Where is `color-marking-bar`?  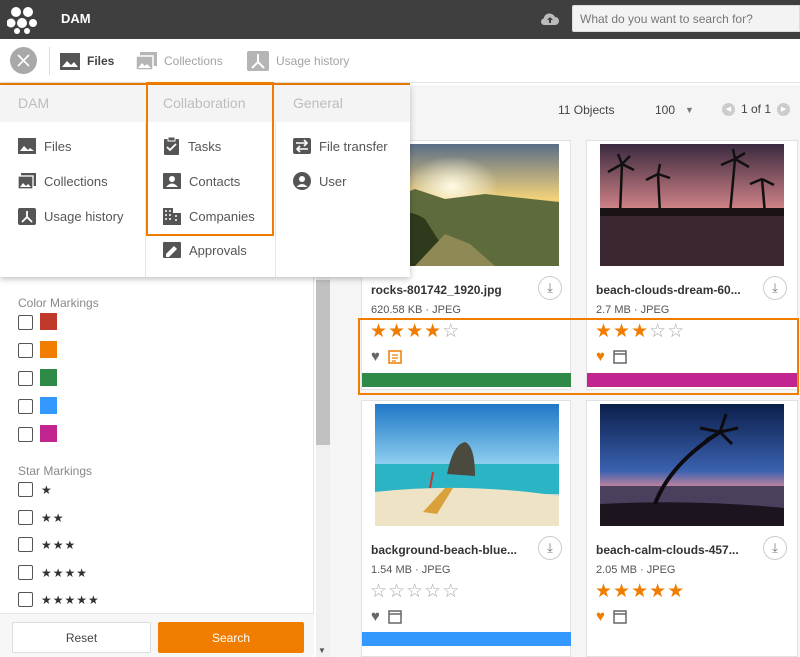 color-marking-bar is located at coordinates (466, 639).